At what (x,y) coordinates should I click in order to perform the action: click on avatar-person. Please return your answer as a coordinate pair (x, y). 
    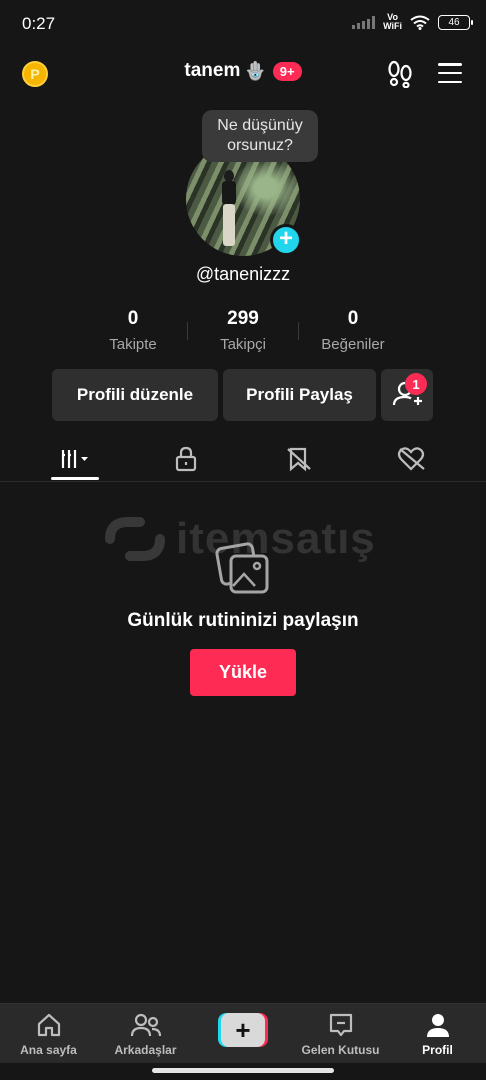
    Looking at the image, I should click on (229, 209).